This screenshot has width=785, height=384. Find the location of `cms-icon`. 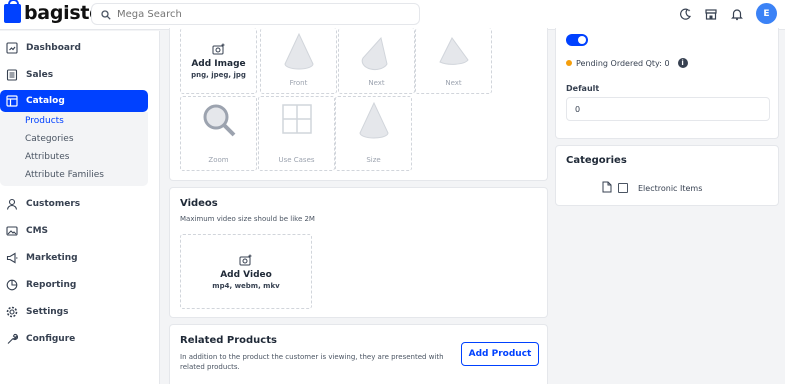

cms-icon is located at coordinates (11, 230).